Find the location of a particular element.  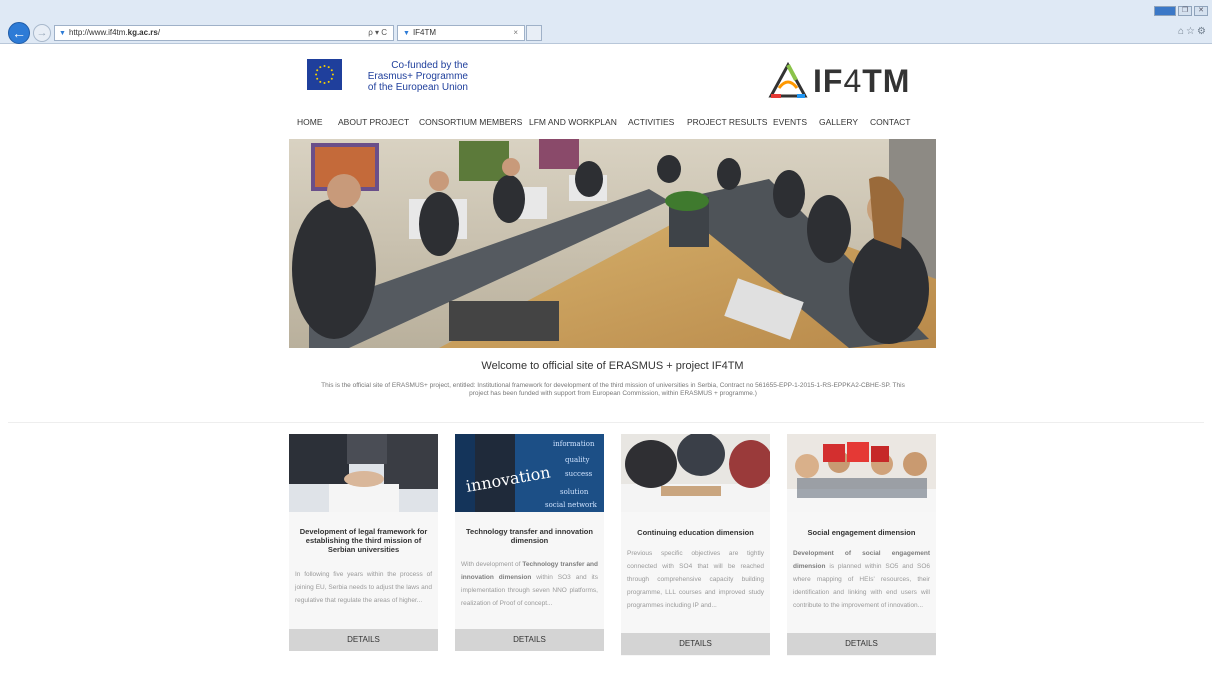

image-word-information: information is located at coordinates (574, 444).